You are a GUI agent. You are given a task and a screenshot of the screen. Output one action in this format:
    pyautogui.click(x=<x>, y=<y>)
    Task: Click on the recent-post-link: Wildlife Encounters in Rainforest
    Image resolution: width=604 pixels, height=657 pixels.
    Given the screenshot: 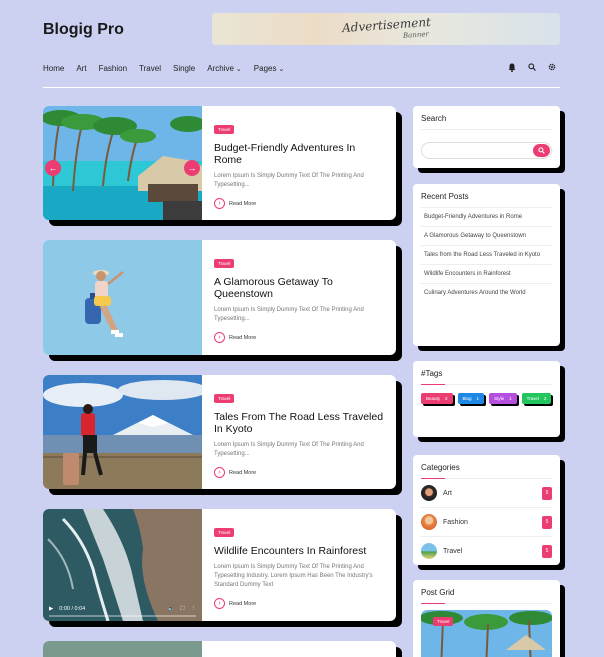 What is the action you would take?
    pyautogui.click(x=486, y=274)
    